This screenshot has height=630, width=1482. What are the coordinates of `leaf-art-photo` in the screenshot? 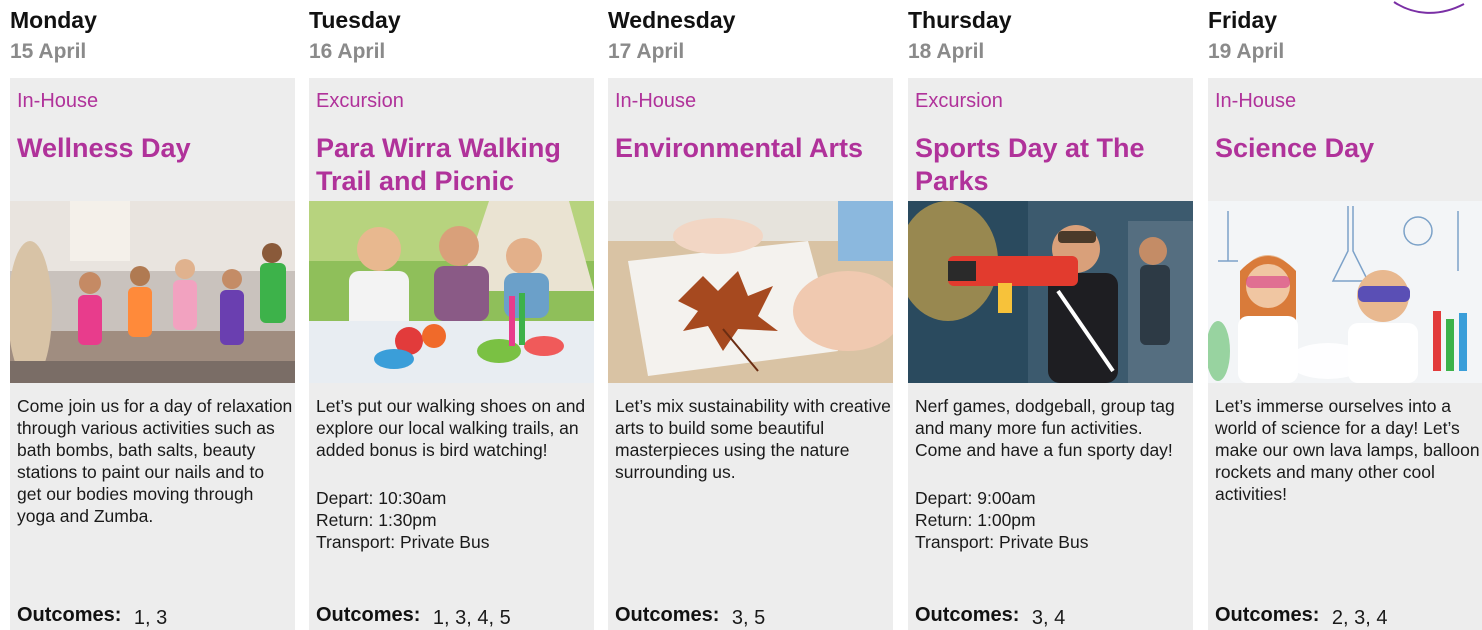 It's located at (750, 292).